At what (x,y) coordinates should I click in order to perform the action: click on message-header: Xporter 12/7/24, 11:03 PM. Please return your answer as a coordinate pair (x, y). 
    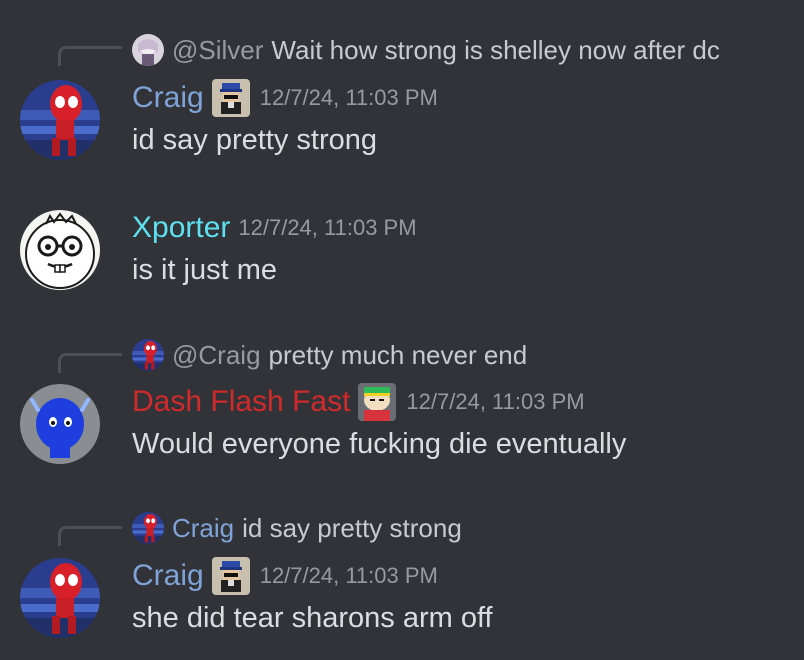
    Looking at the image, I should click on (274, 228).